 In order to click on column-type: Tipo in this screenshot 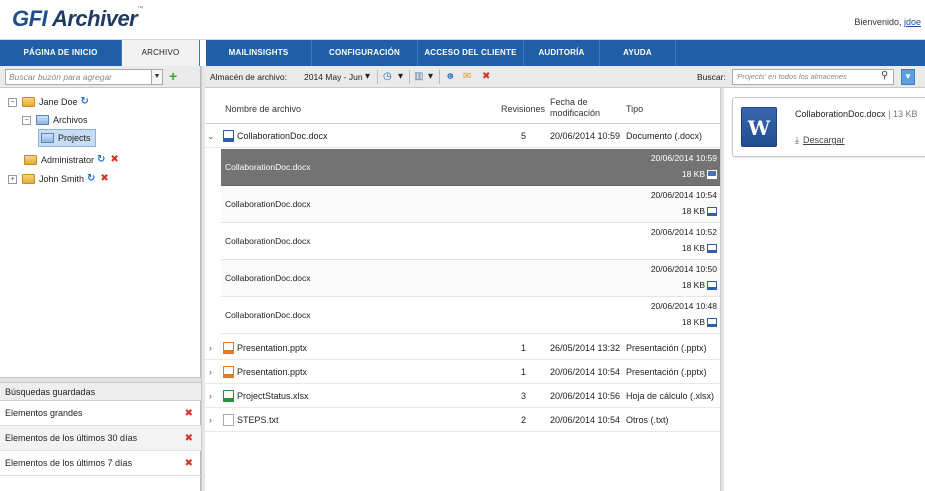, I will do `click(634, 109)`.